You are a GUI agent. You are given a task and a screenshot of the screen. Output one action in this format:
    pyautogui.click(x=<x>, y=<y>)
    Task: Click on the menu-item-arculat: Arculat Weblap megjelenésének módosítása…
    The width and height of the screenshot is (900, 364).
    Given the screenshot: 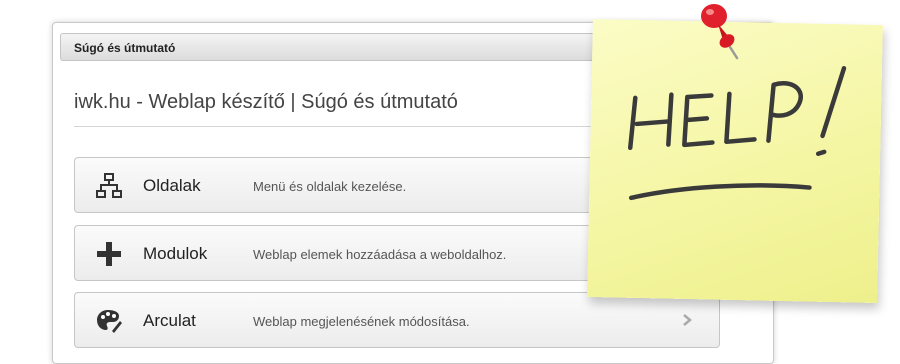 What is the action you would take?
    pyautogui.click(x=397, y=320)
    